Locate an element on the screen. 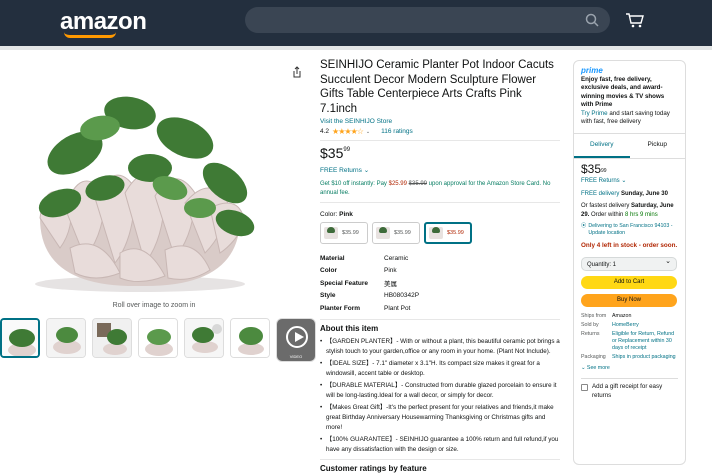 This screenshot has height=473, width=712. about-heading: About this item is located at coordinates (349, 328).